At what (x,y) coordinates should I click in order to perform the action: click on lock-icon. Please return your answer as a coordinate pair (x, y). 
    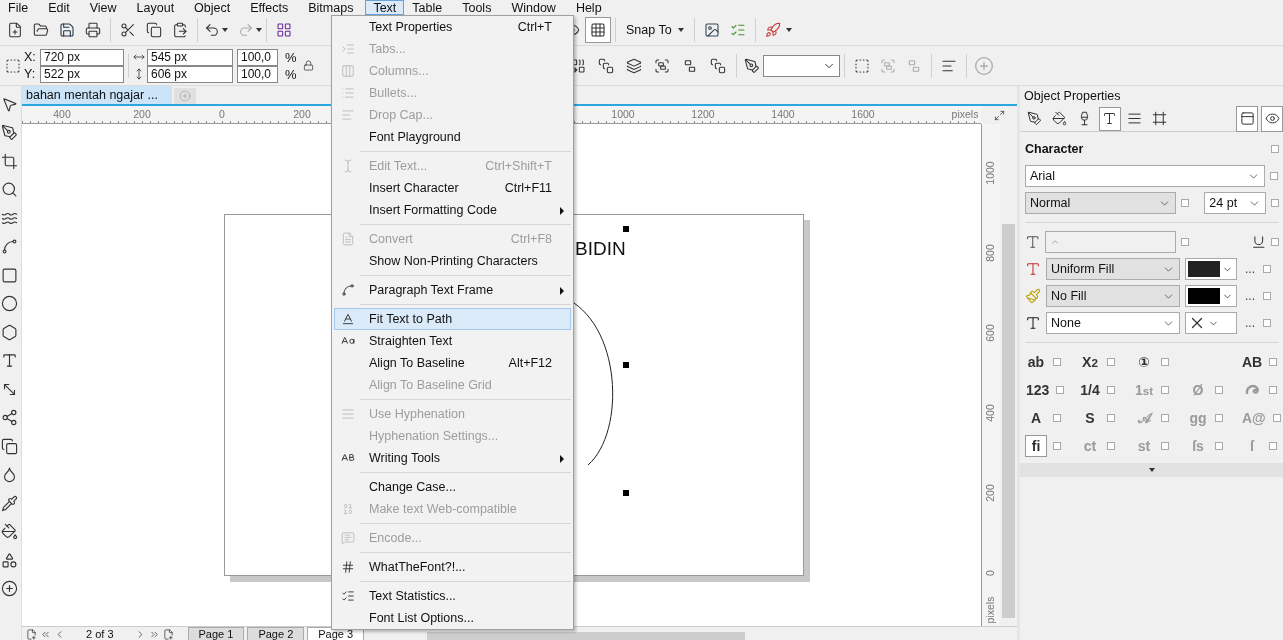
    Looking at the image, I should click on (308, 65).